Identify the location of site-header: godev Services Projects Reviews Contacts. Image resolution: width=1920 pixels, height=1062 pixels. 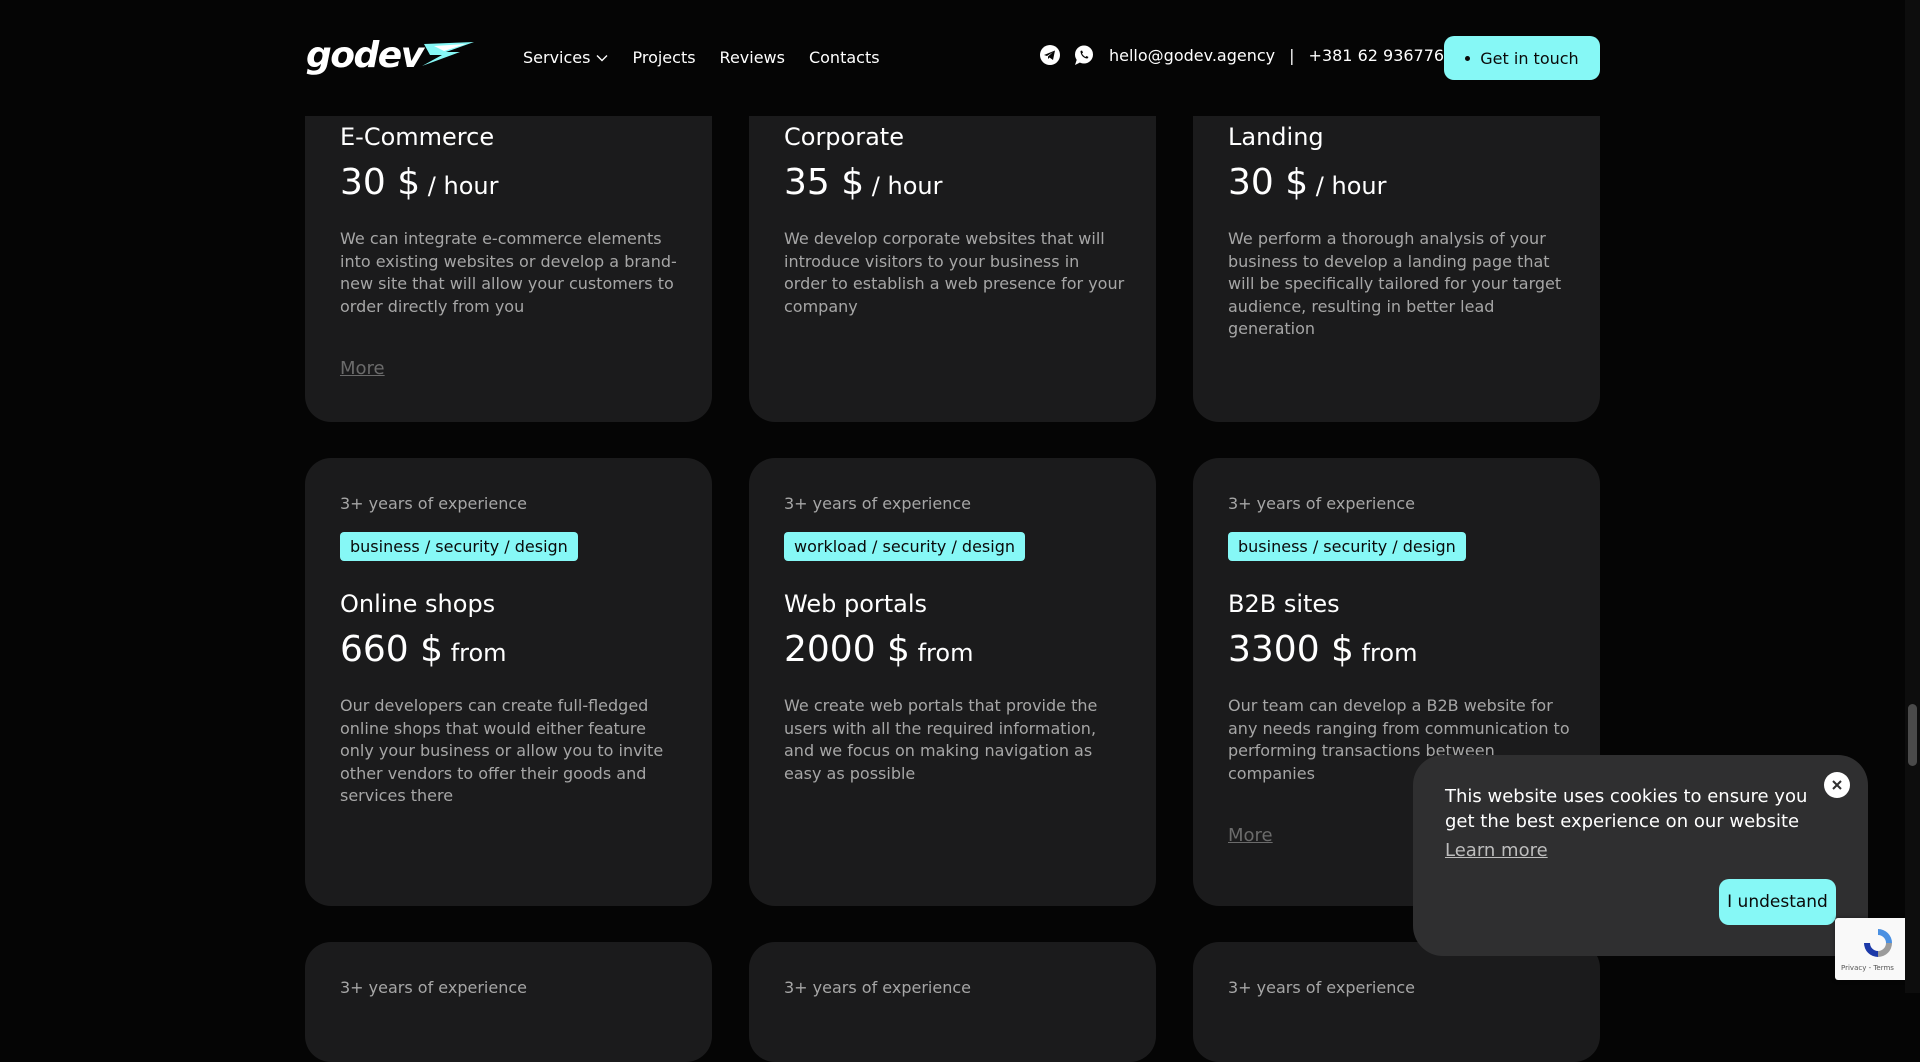
(960, 58).